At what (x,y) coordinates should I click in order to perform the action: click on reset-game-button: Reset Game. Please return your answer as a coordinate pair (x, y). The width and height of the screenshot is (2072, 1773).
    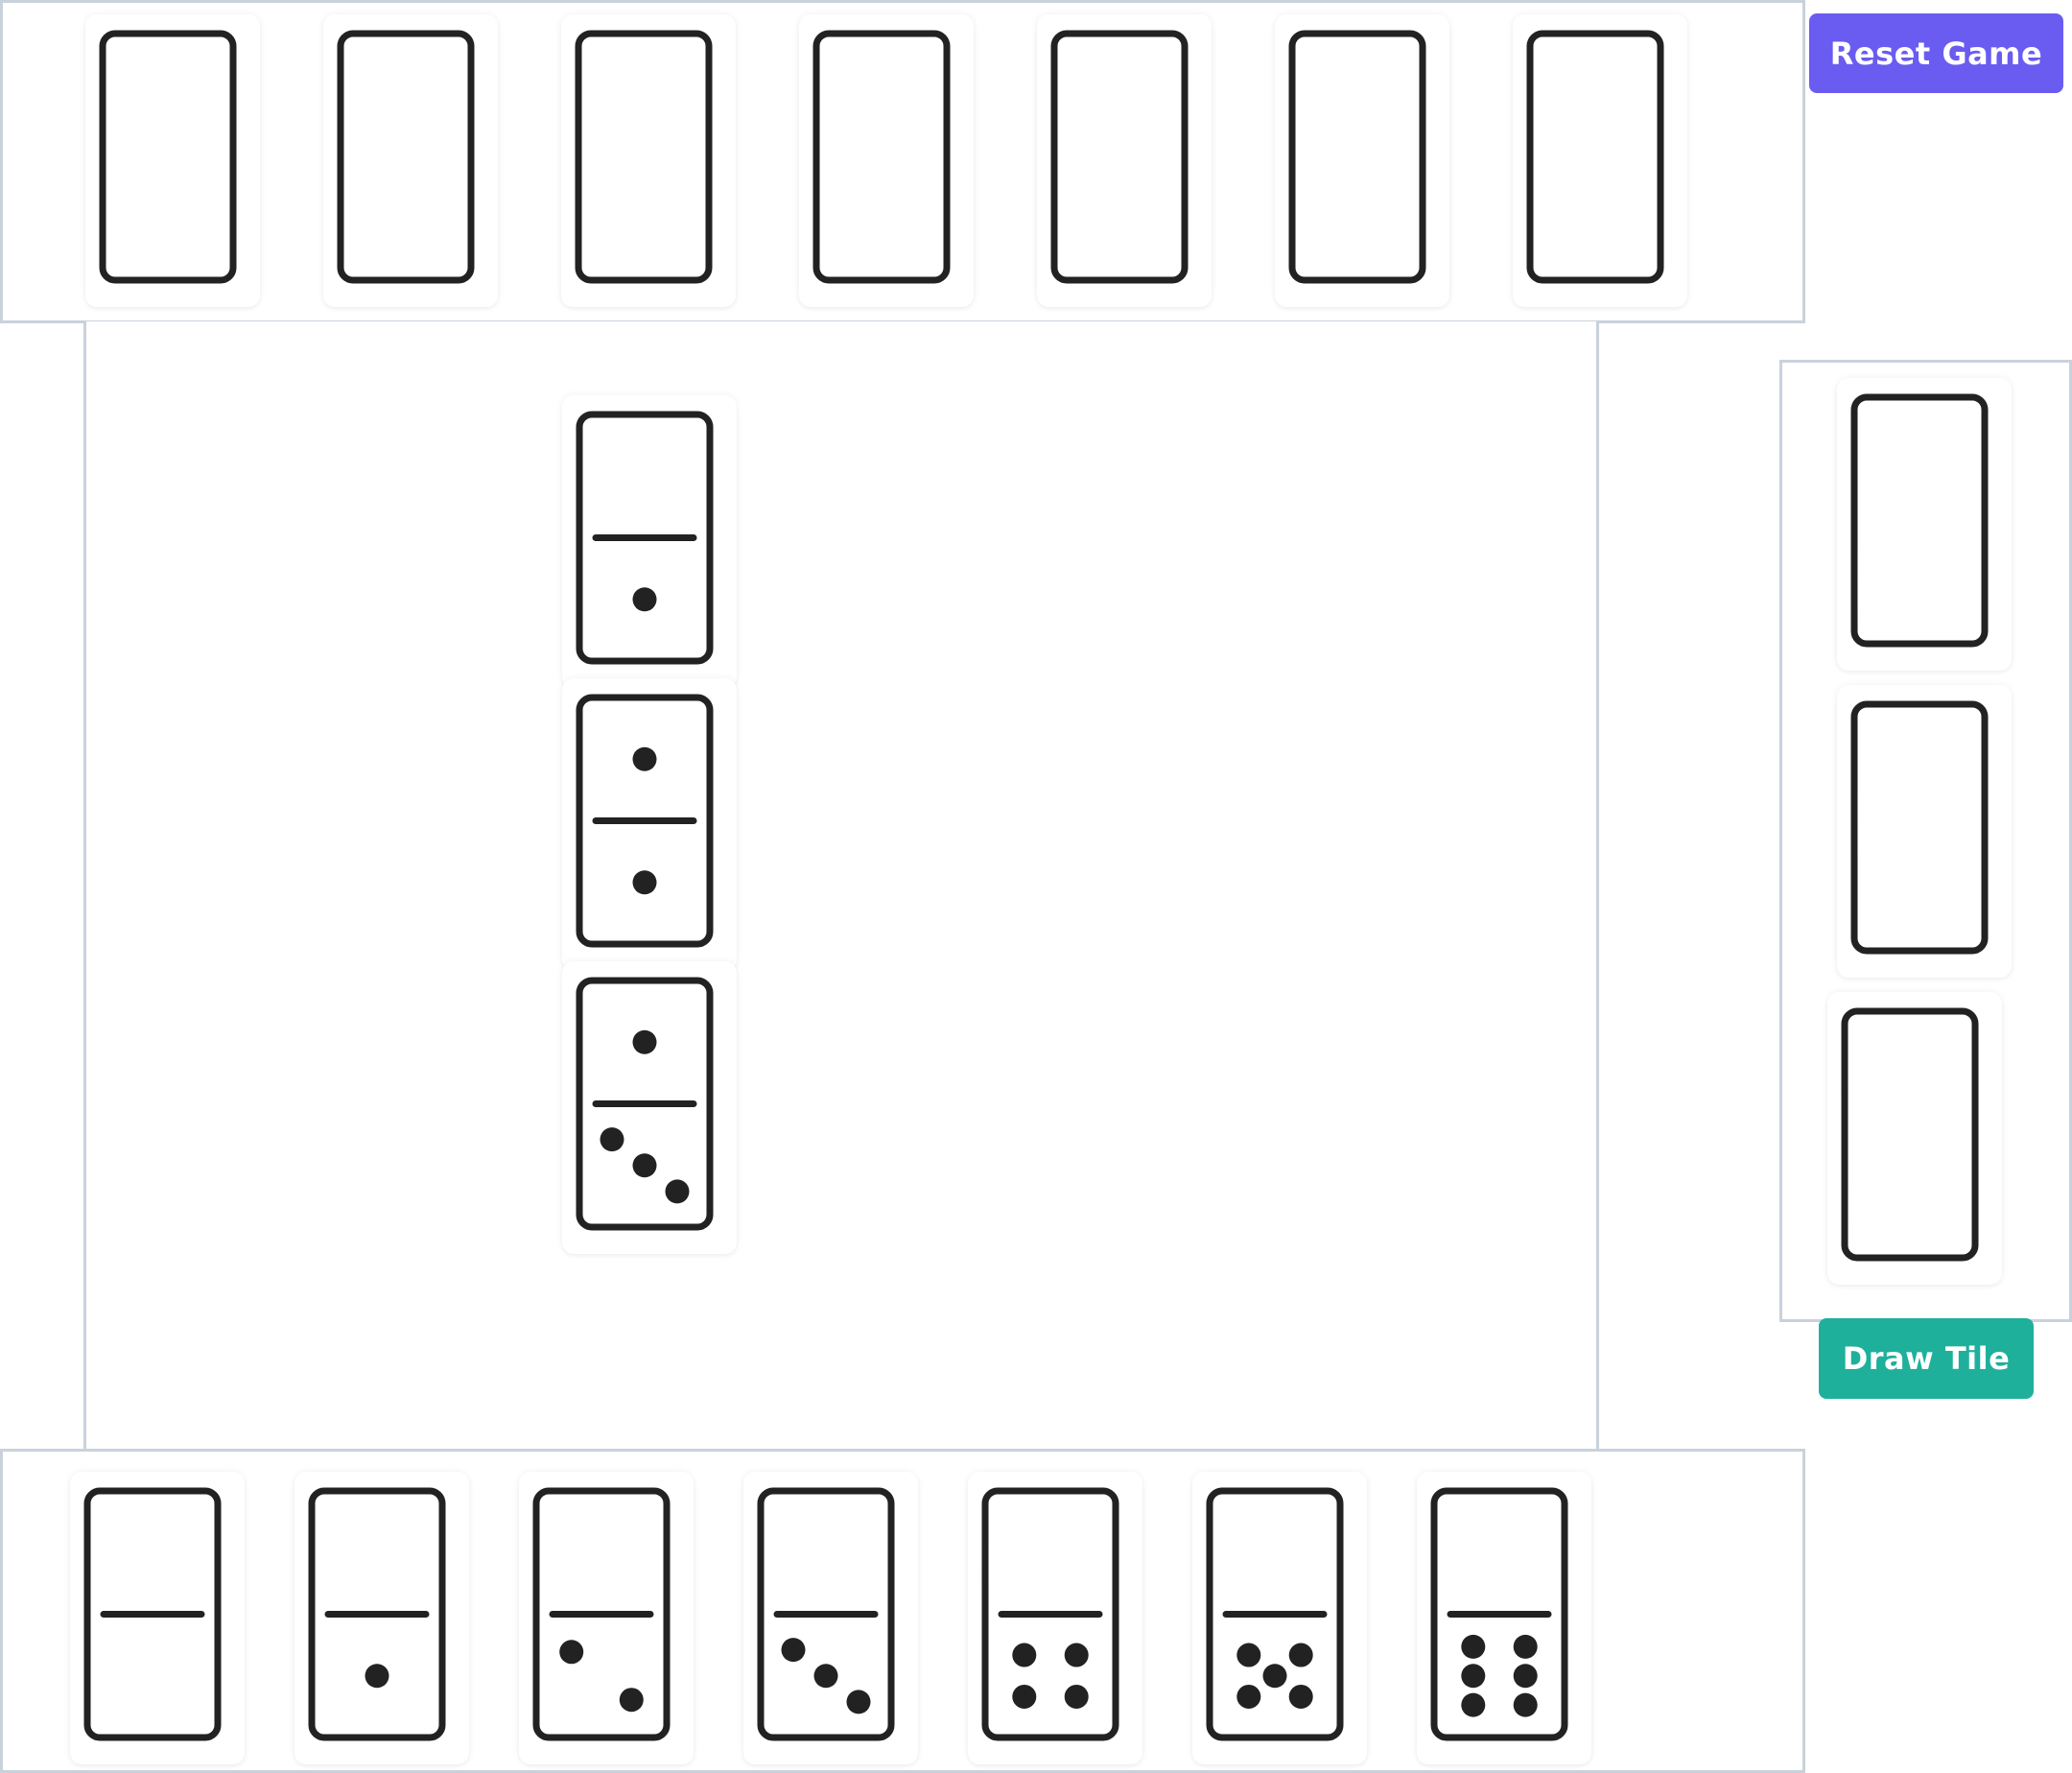
    Looking at the image, I should click on (1936, 53).